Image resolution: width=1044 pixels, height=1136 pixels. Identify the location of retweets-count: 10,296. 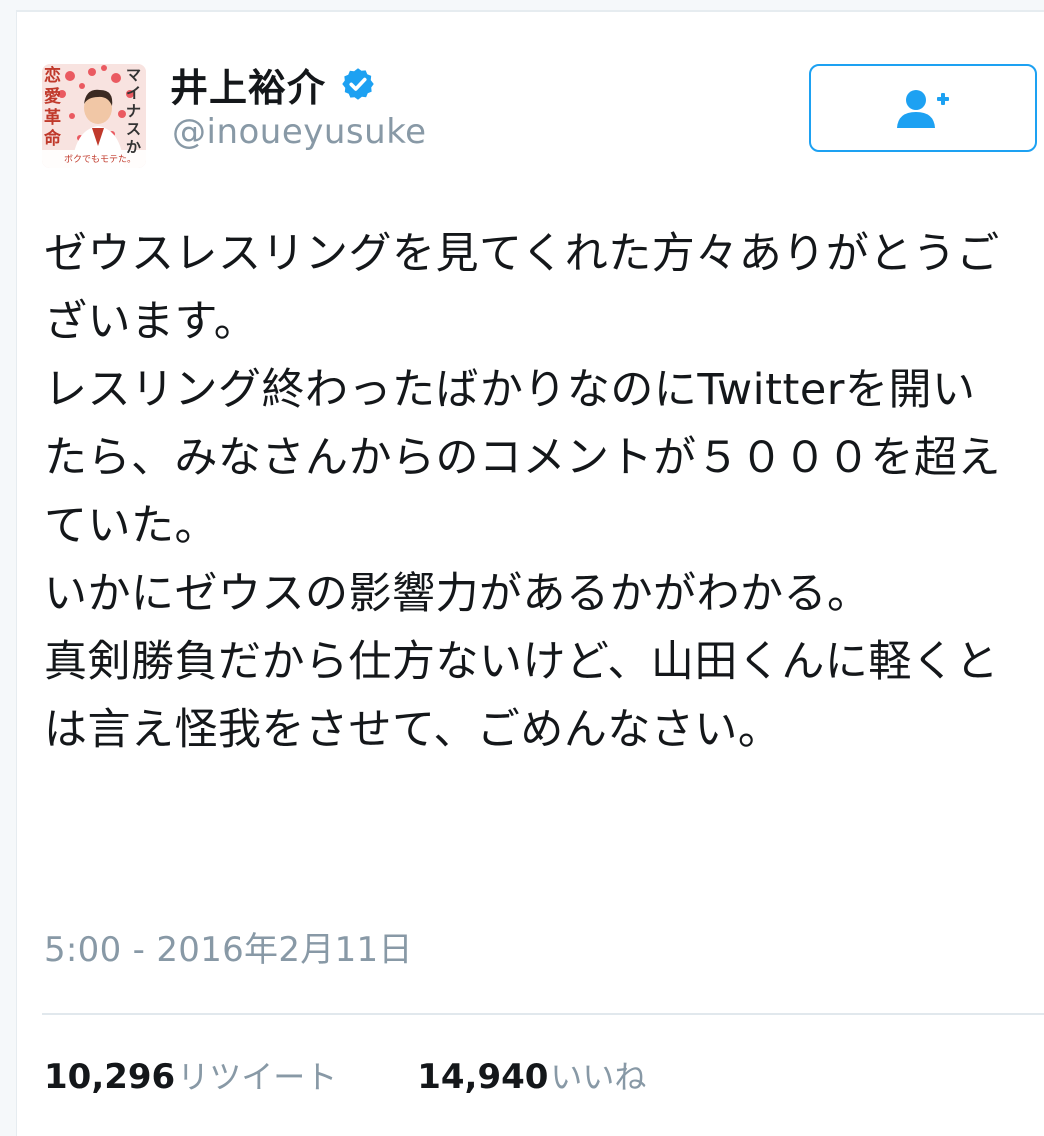
(110, 1077).